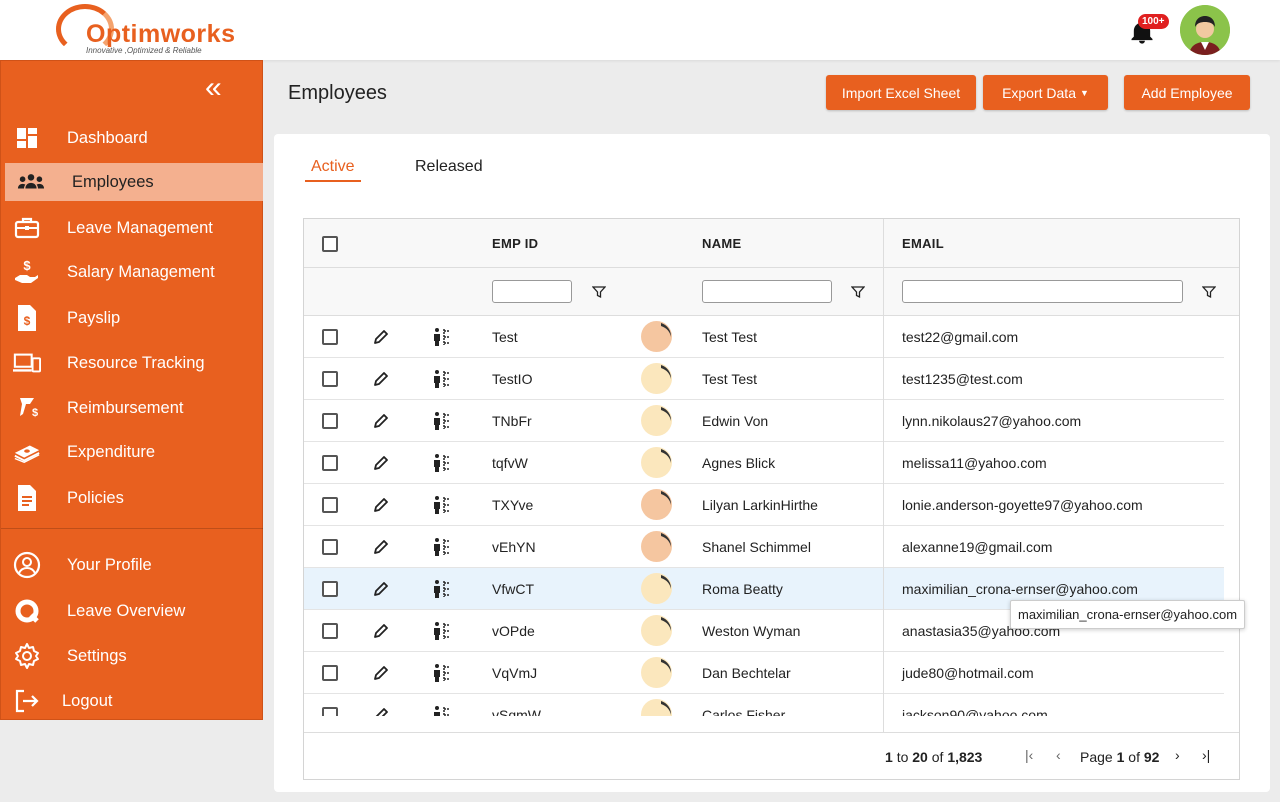  I want to click on sidebar-item-label: Logout, so click(87, 700).